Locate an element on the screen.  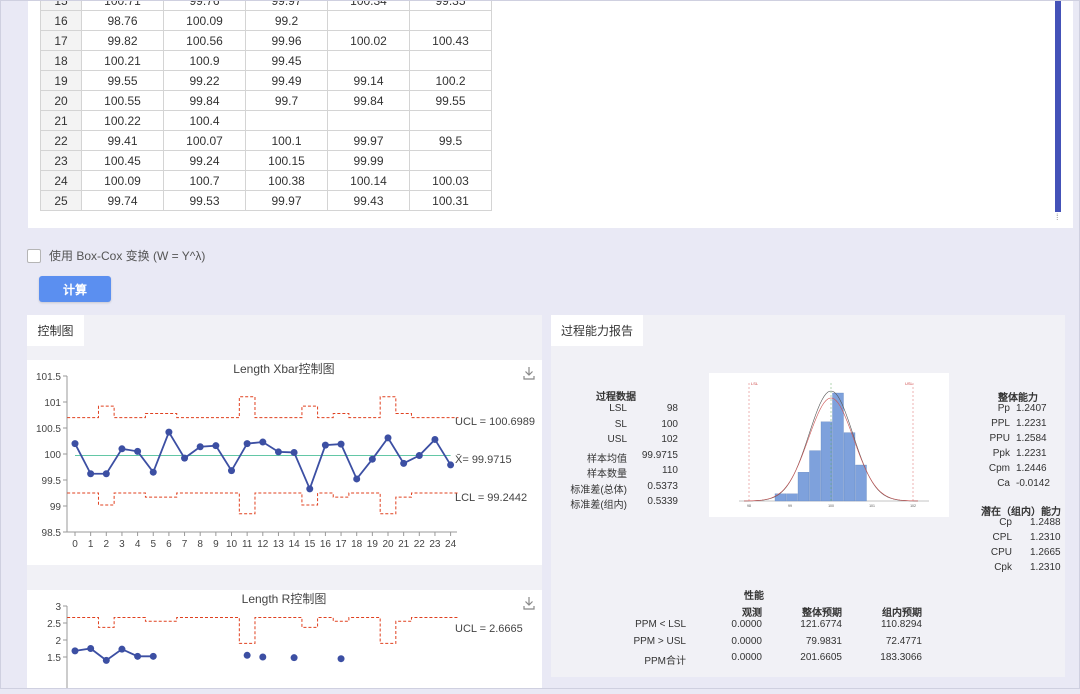
tab-control-chart: 控制图 is located at coordinates (55, 330).